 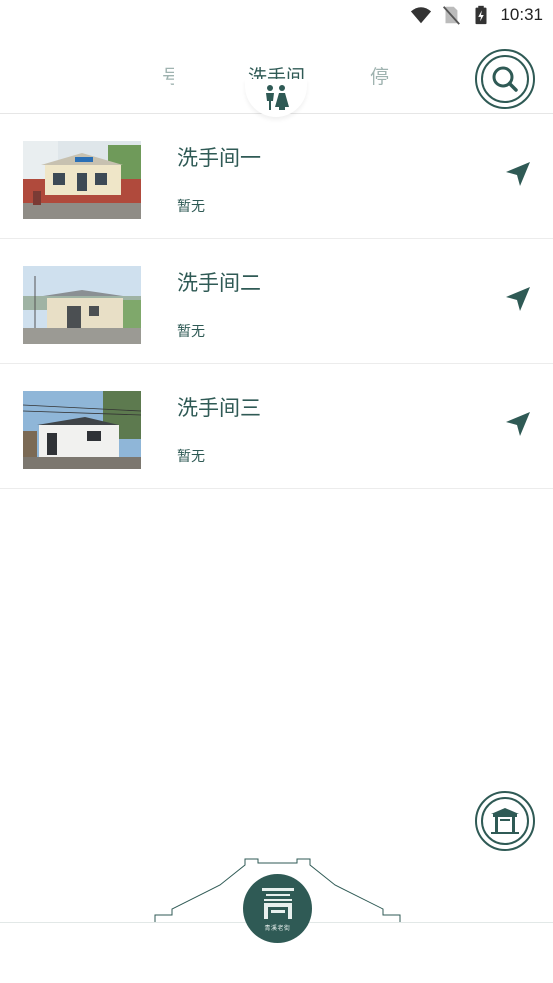 I want to click on tab-previous: 号, so click(x=168, y=75).